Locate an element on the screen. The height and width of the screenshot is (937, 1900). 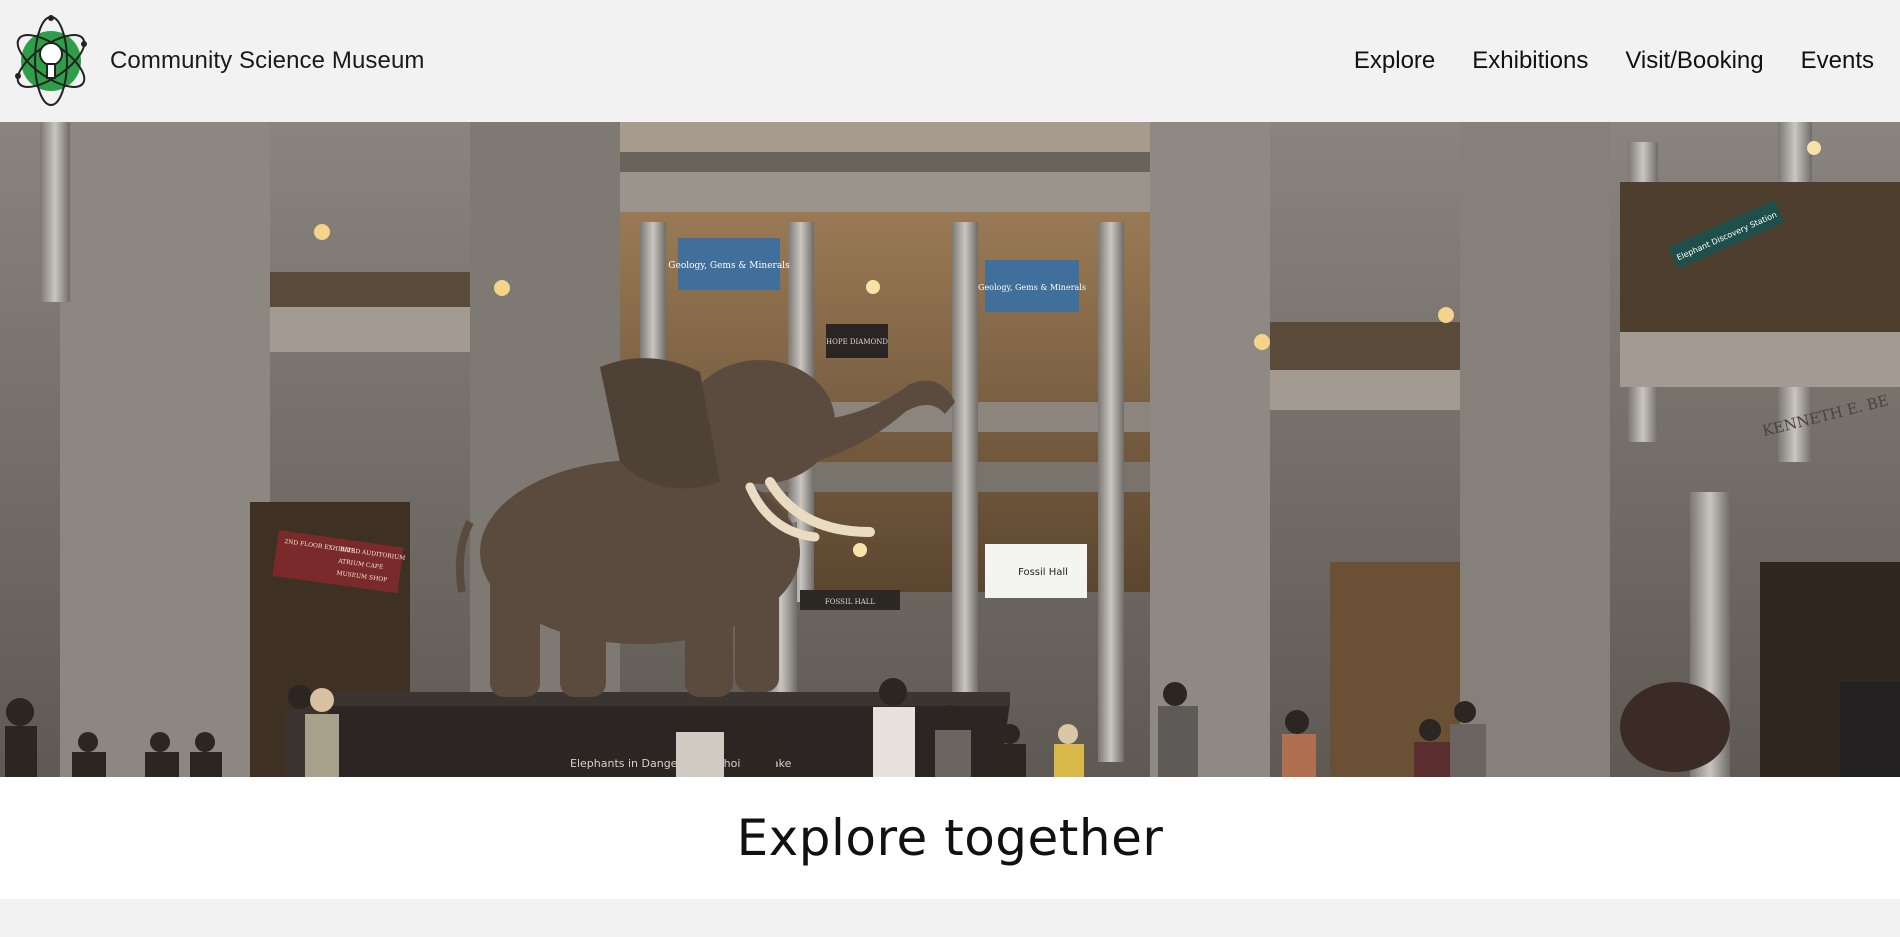
nav-explore: Explore is located at coordinates (1394, 61).